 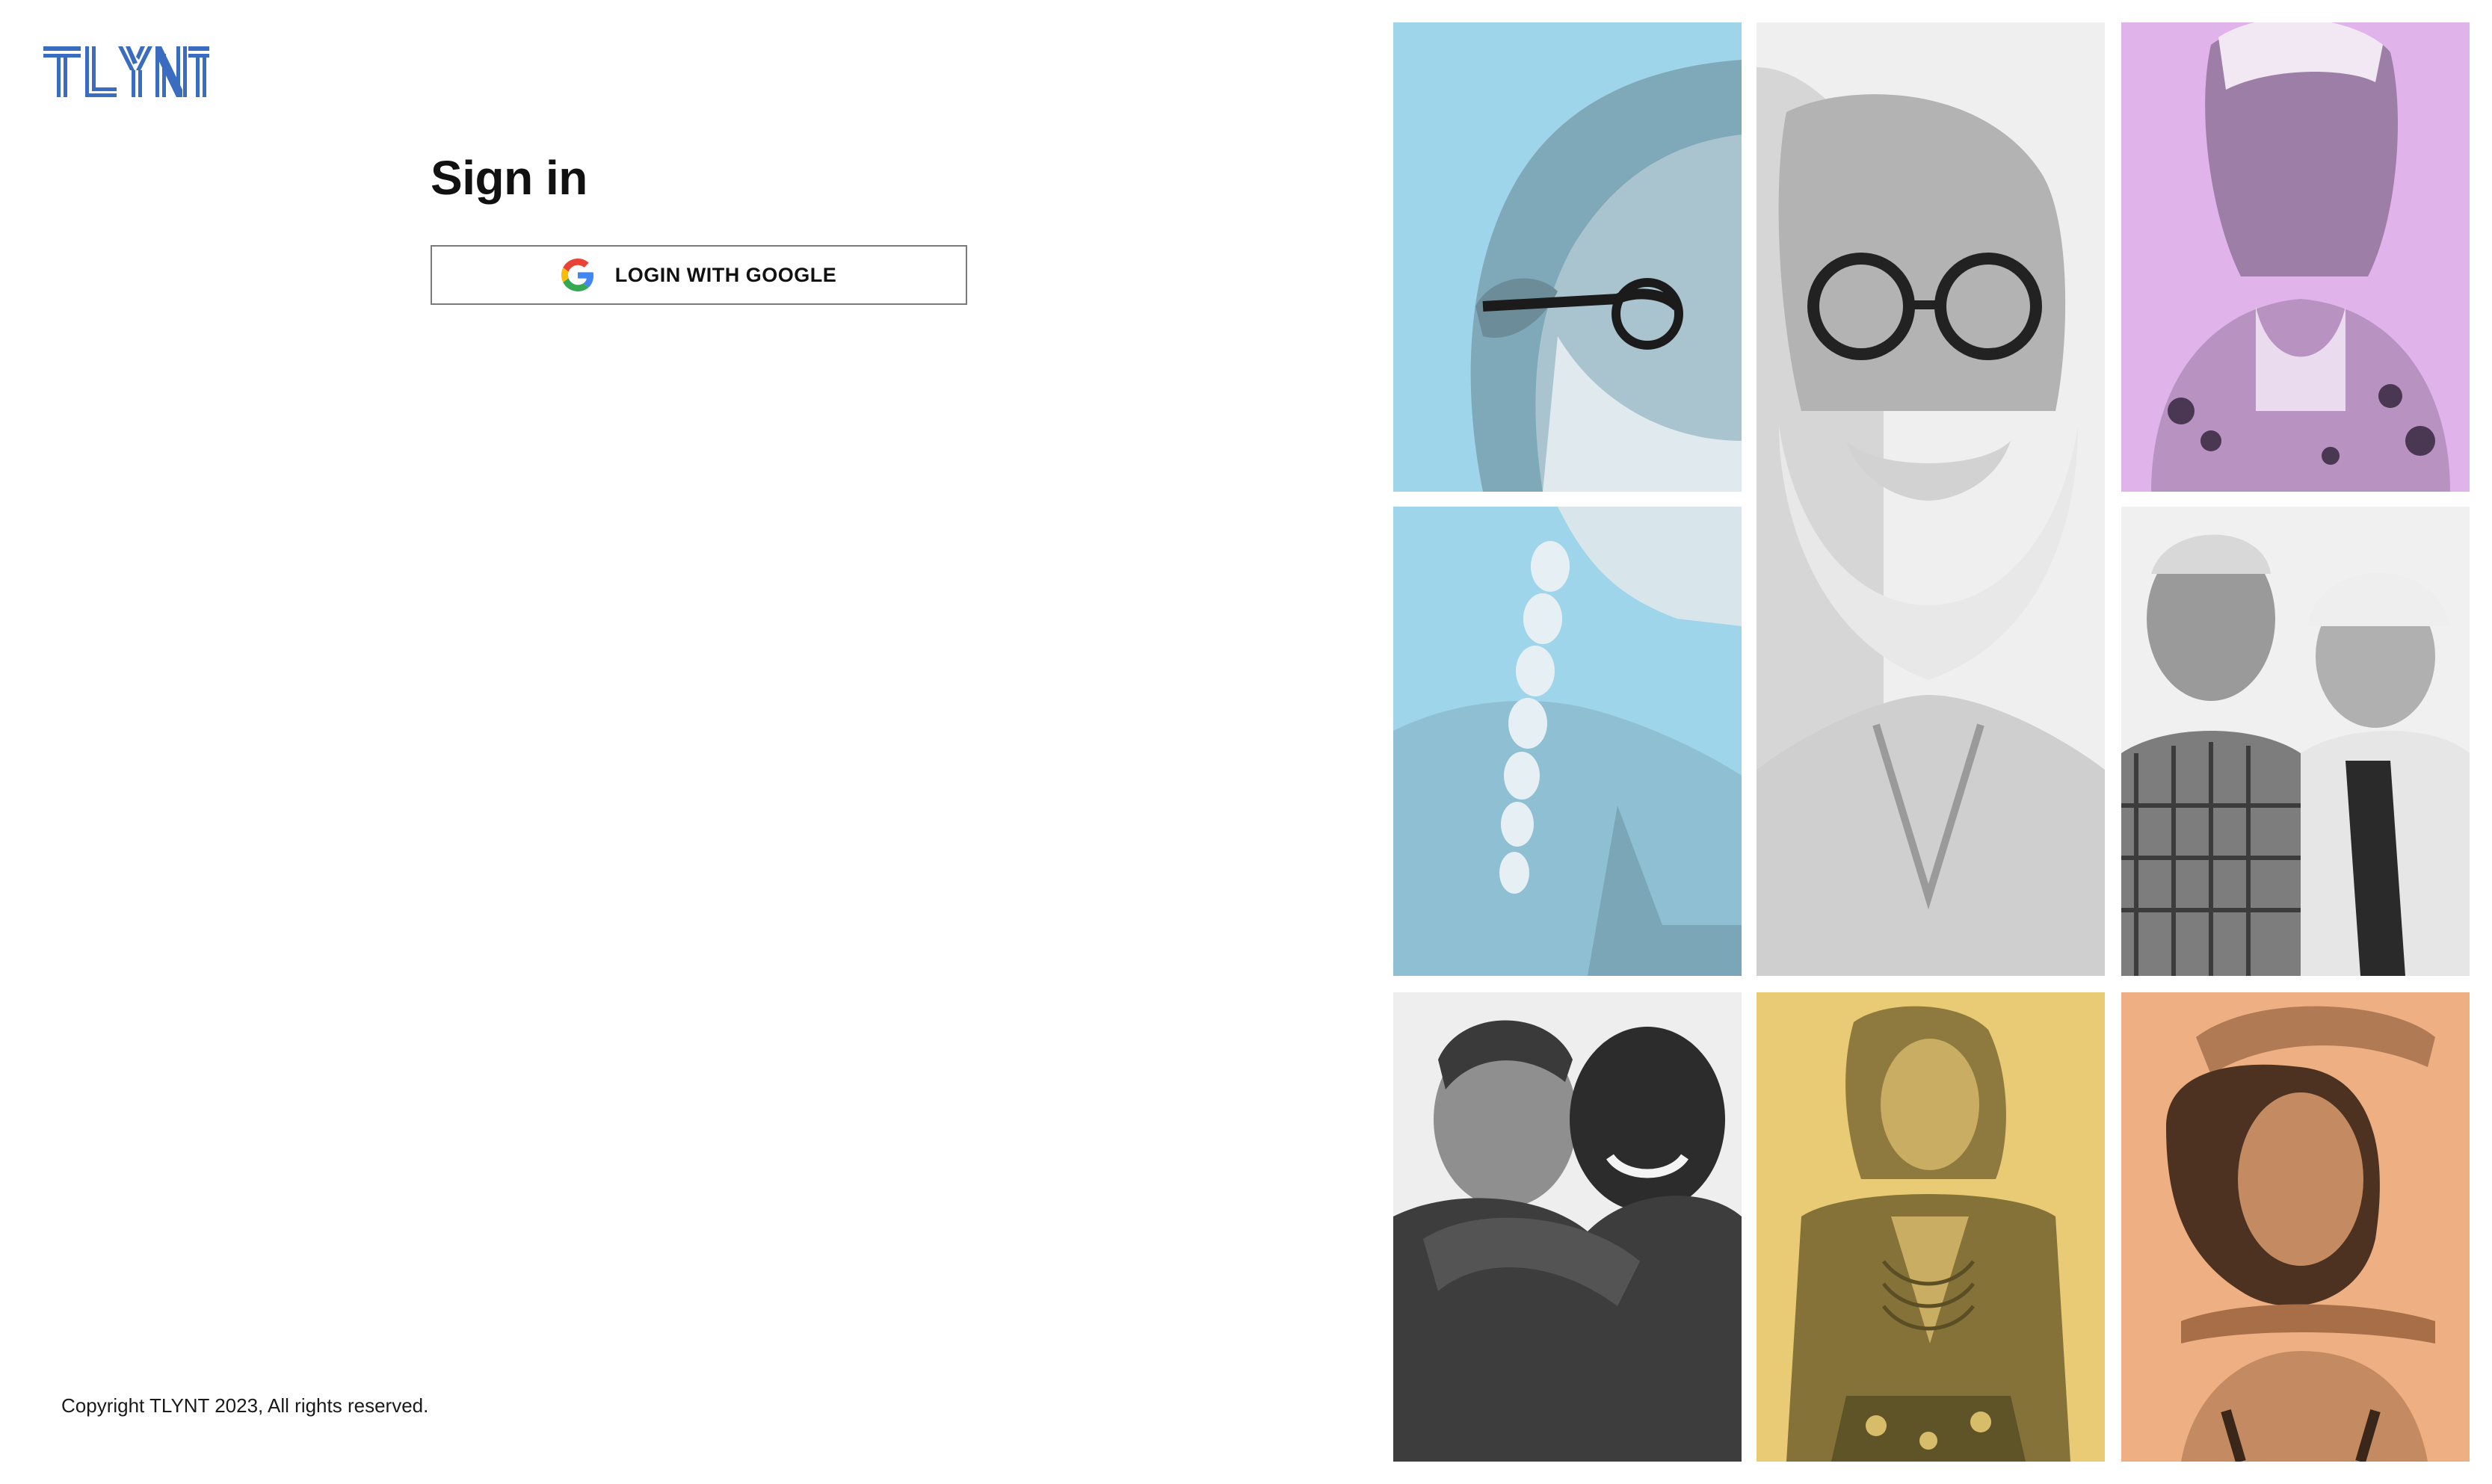 I want to click on login-with-google-label: LOGIN WITH GOOGLE, so click(x=725, y=275).